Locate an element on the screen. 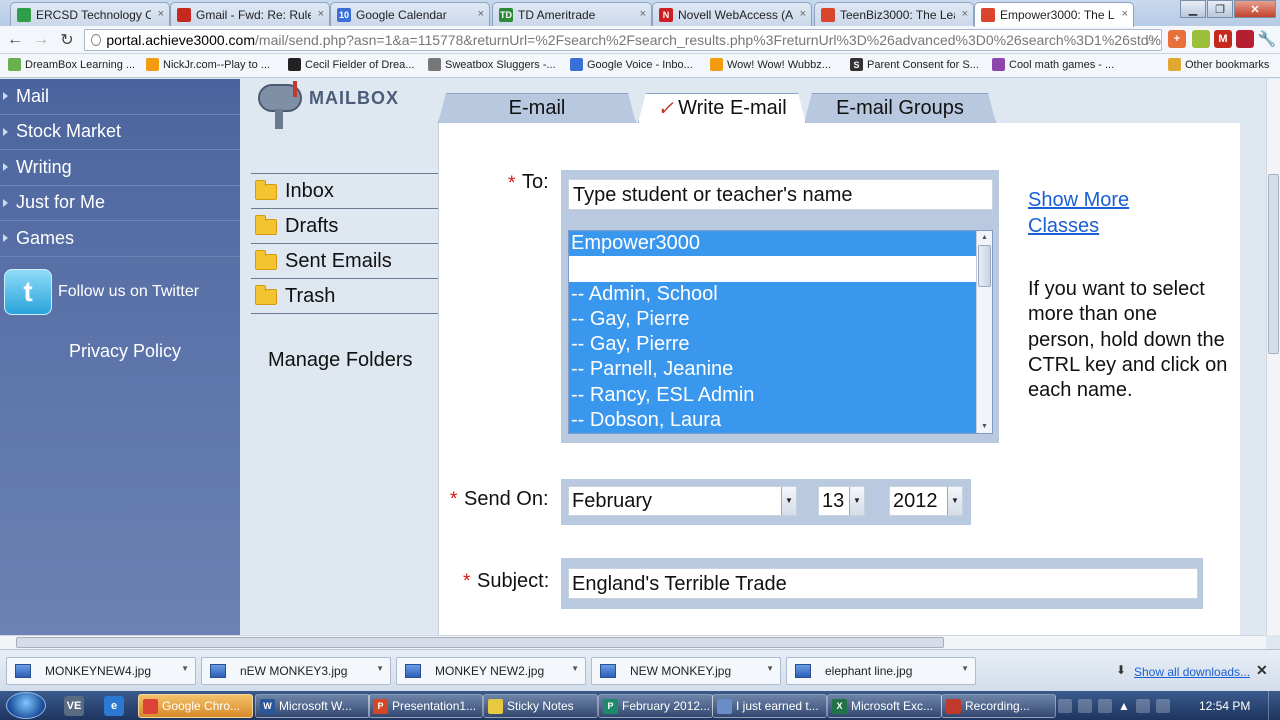 The width and height of the screenshot is (1280, 720). folder-drafts: Drafts is located at coordinates (344, 225).